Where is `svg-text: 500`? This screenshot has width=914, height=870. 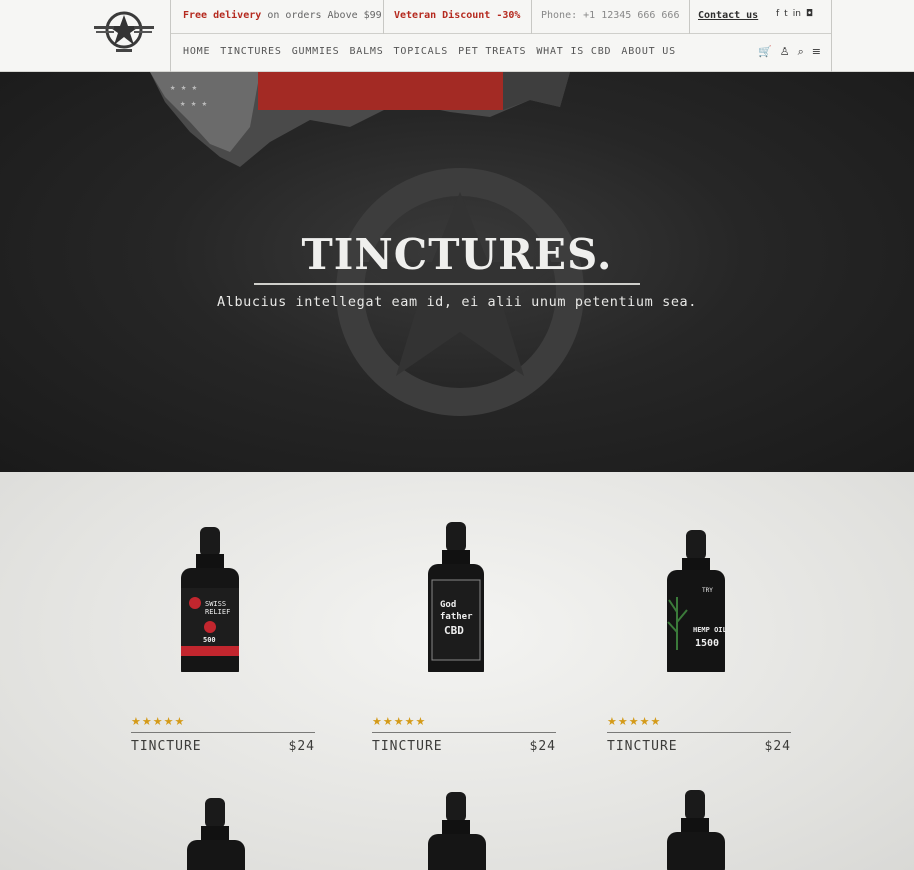 svg-text: 500 is located at coordinates (209, 640).